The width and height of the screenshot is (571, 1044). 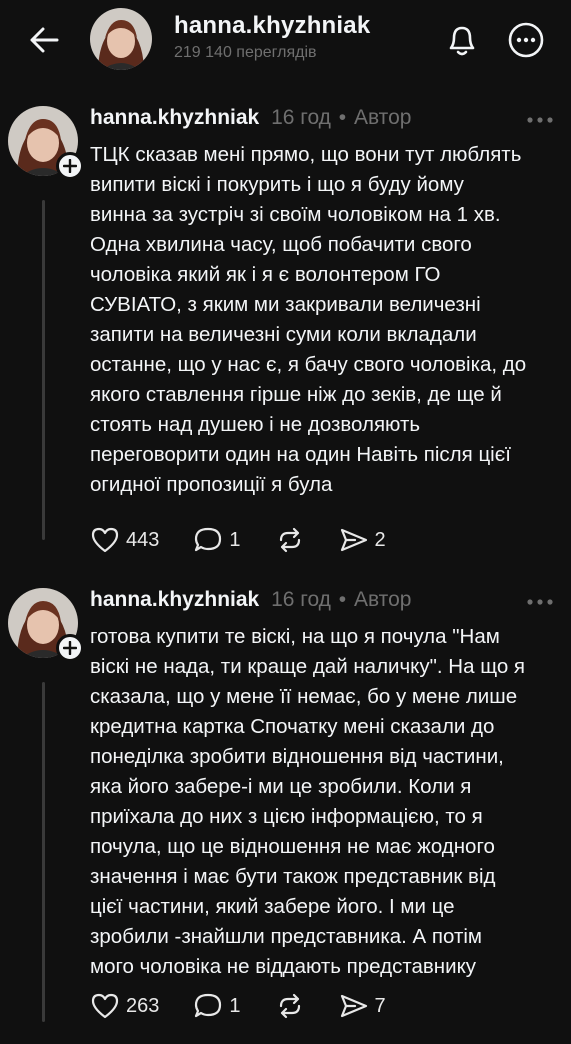 What do you see at coordinates (255, 424) in the screenshot?
I see `post-text-line: стоять над душею і не дозволяють` at bounding box center [255, 424].